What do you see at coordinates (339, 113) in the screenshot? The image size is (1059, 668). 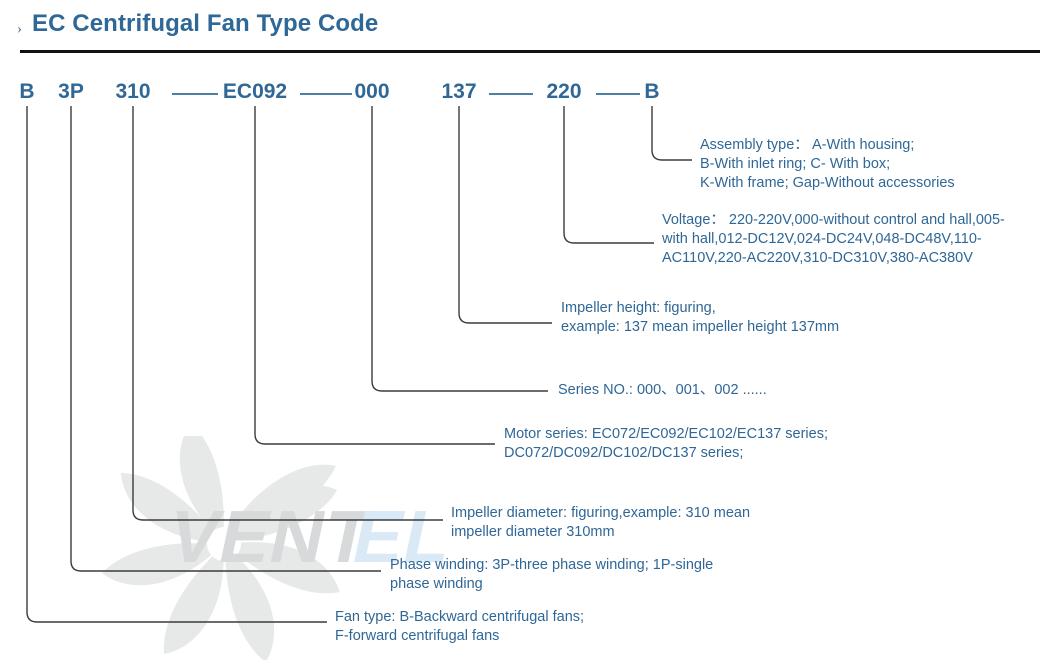 I see `code-ticks` at bounding box center [339, 113].